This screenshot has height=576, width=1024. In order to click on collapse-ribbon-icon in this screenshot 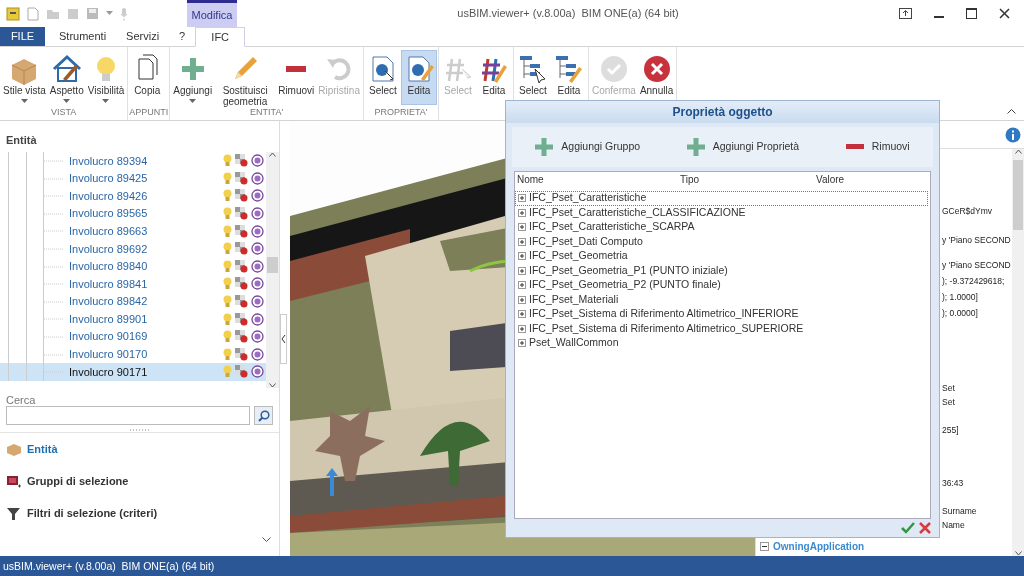, I will do `click(1011, 111)`.